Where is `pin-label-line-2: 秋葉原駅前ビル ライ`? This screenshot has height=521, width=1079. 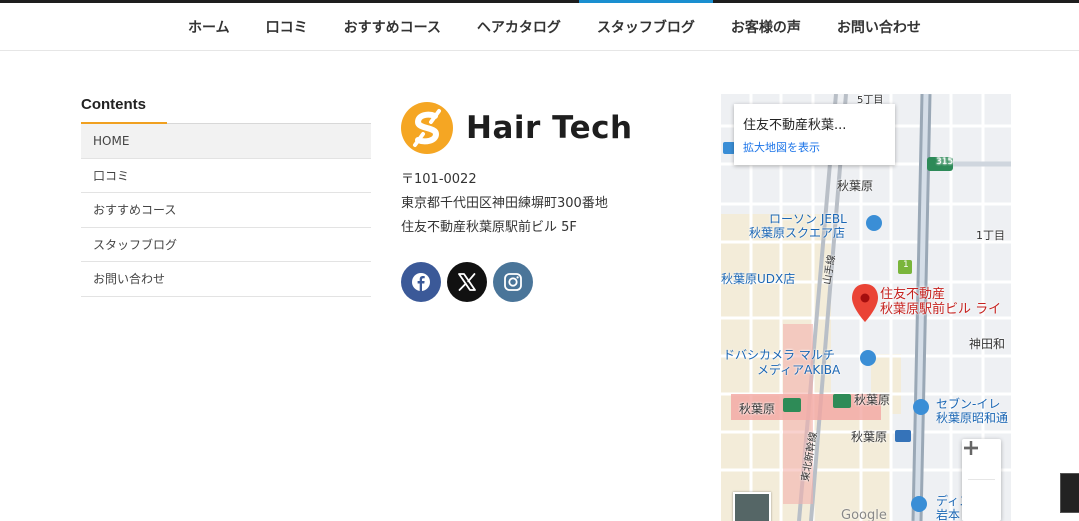 pin-label-line-2: 秋葉原駅前ビル ライ is located at coordinates (941, 309).